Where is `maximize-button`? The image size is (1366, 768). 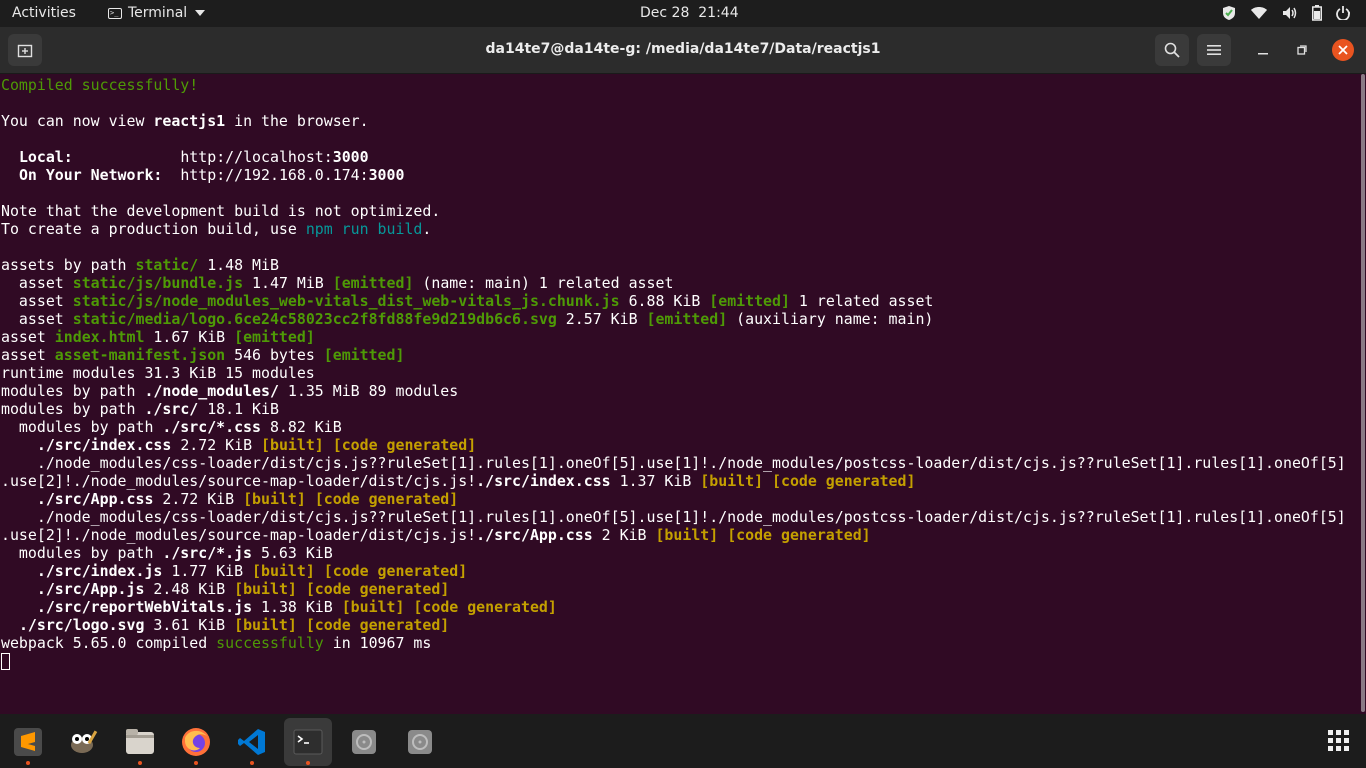 maximize-button is located at coordinates (1302, 50).